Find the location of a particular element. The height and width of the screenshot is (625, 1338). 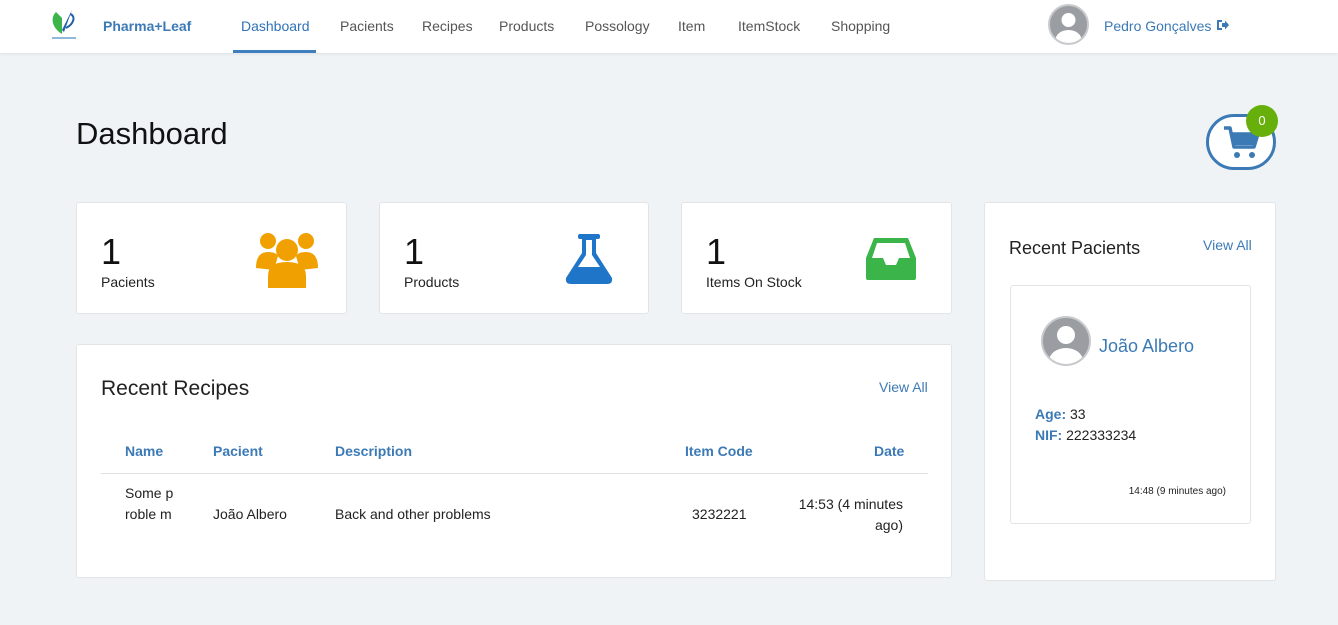

flask-icon is located at coordinates (589, 259).